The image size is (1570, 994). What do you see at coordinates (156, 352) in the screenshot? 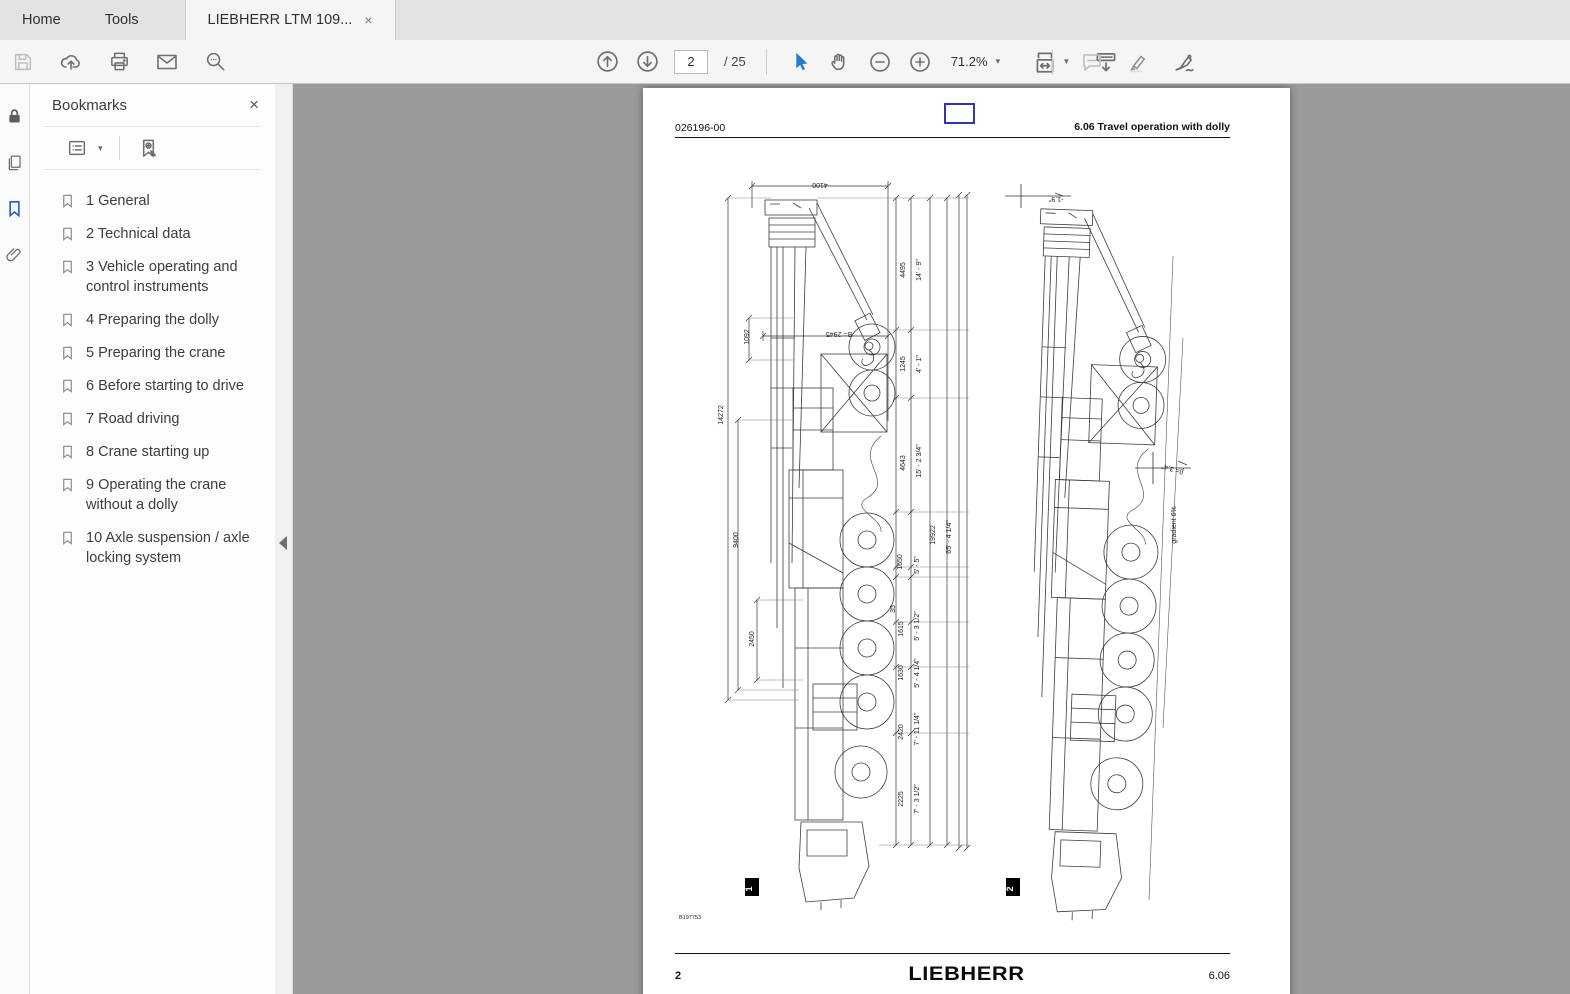
I see `bookmark-item-label: 5 Preparing the crane` at bounding box center [156, 352].